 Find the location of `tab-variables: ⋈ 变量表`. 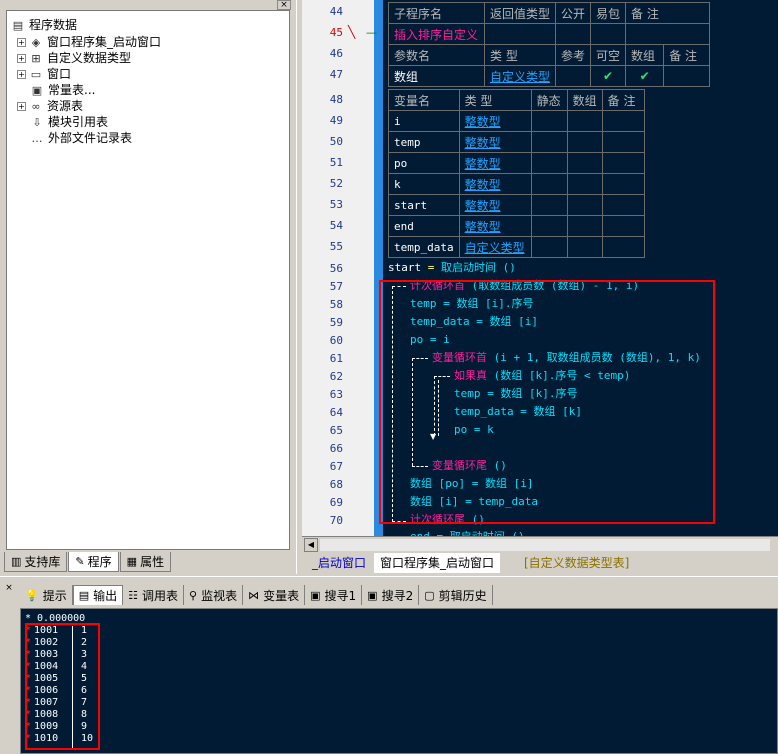

tab-variables: ⋈ 变量表 is located at coordinates (274, 595).